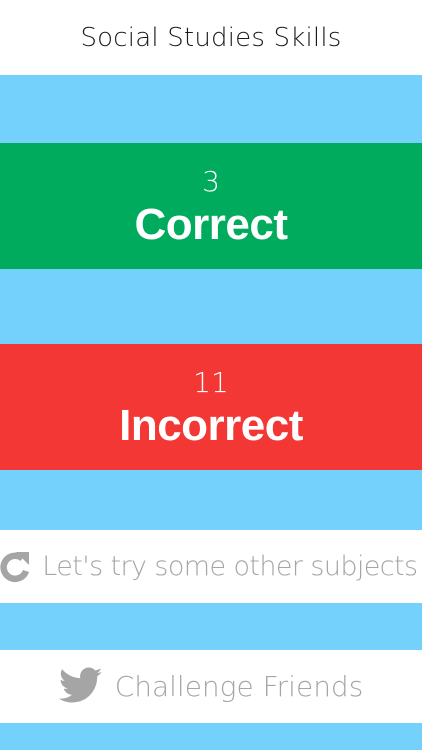  I want to click on header-bar: Social Studies Skills, so click(211, 37).